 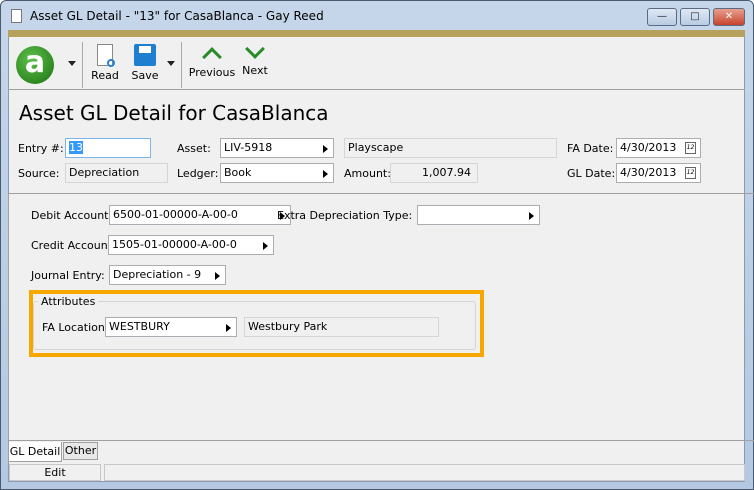 I want to click on entry-label: Entry #:, so click(x=41, y=148).